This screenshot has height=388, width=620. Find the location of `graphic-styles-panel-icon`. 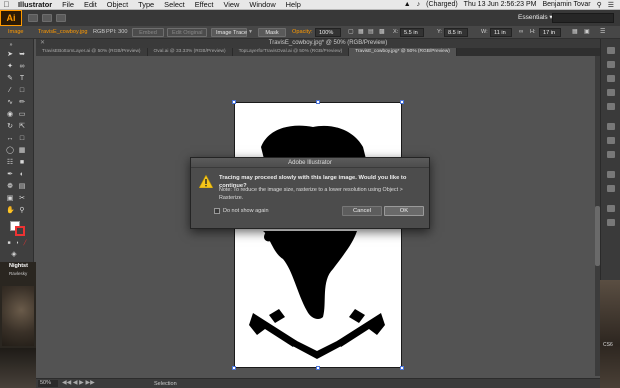

graphic-styles-panel-icon is located at coordinates (611, 188).